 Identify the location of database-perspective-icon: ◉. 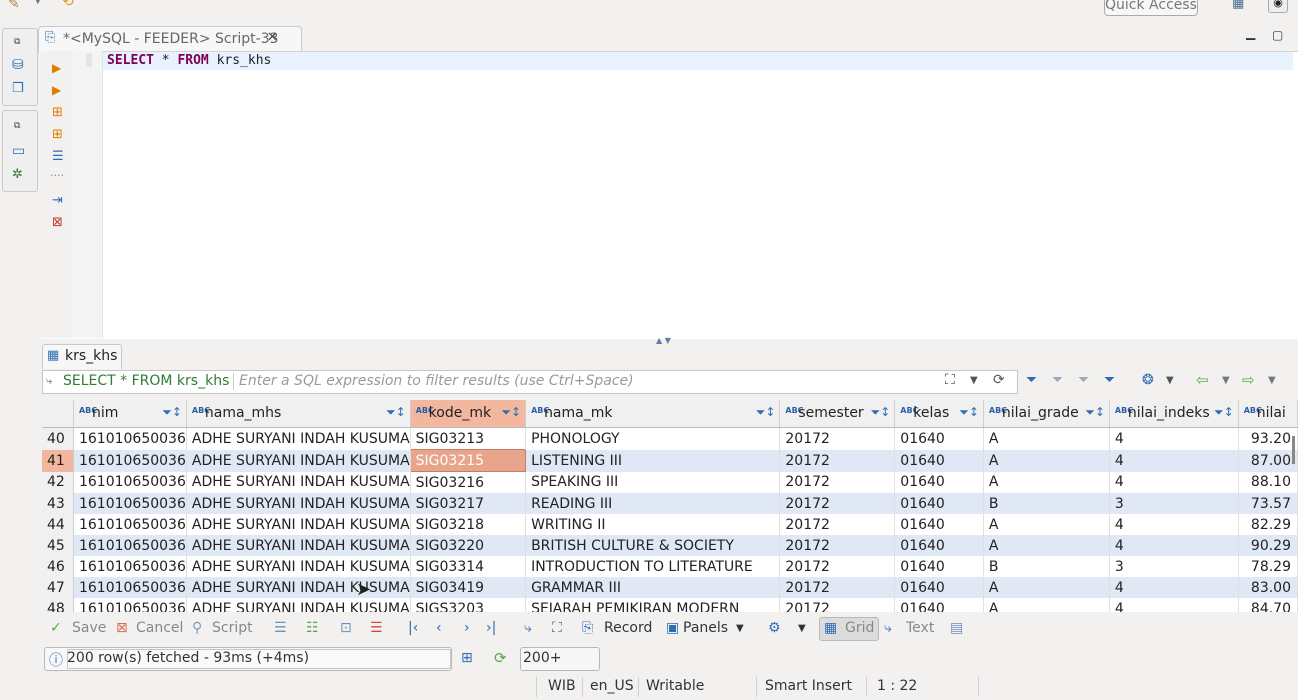
(1278, 6).